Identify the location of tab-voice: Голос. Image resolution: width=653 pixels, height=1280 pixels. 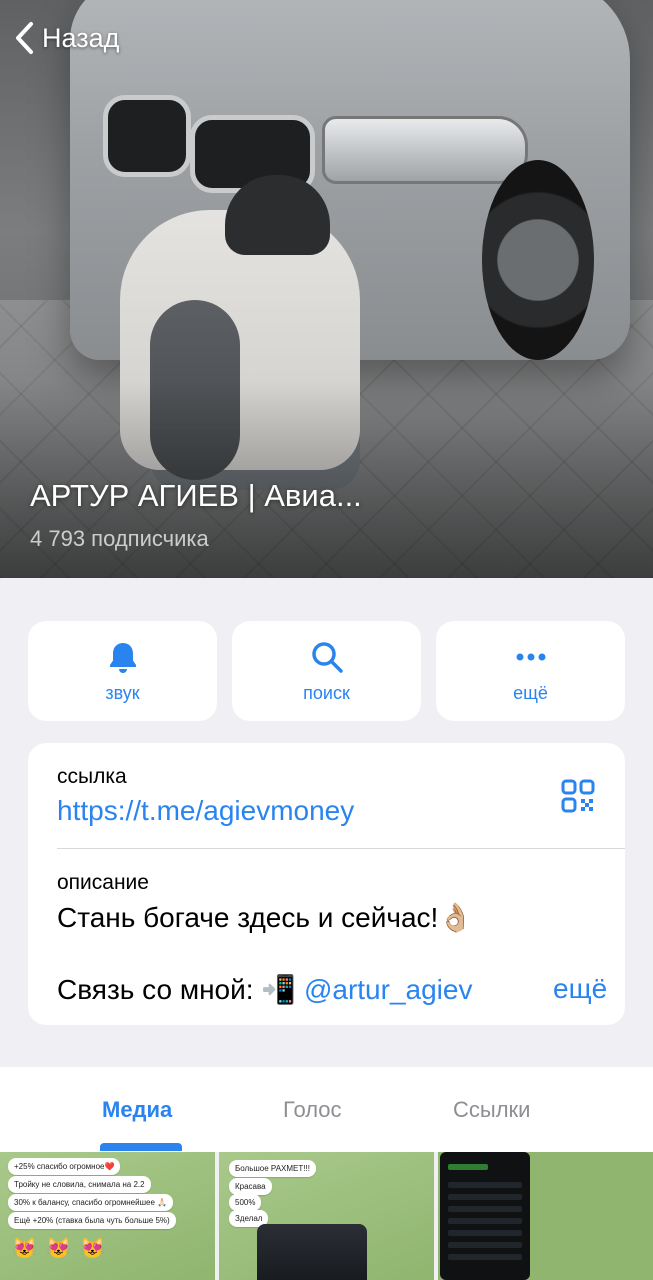
(312, 1110).